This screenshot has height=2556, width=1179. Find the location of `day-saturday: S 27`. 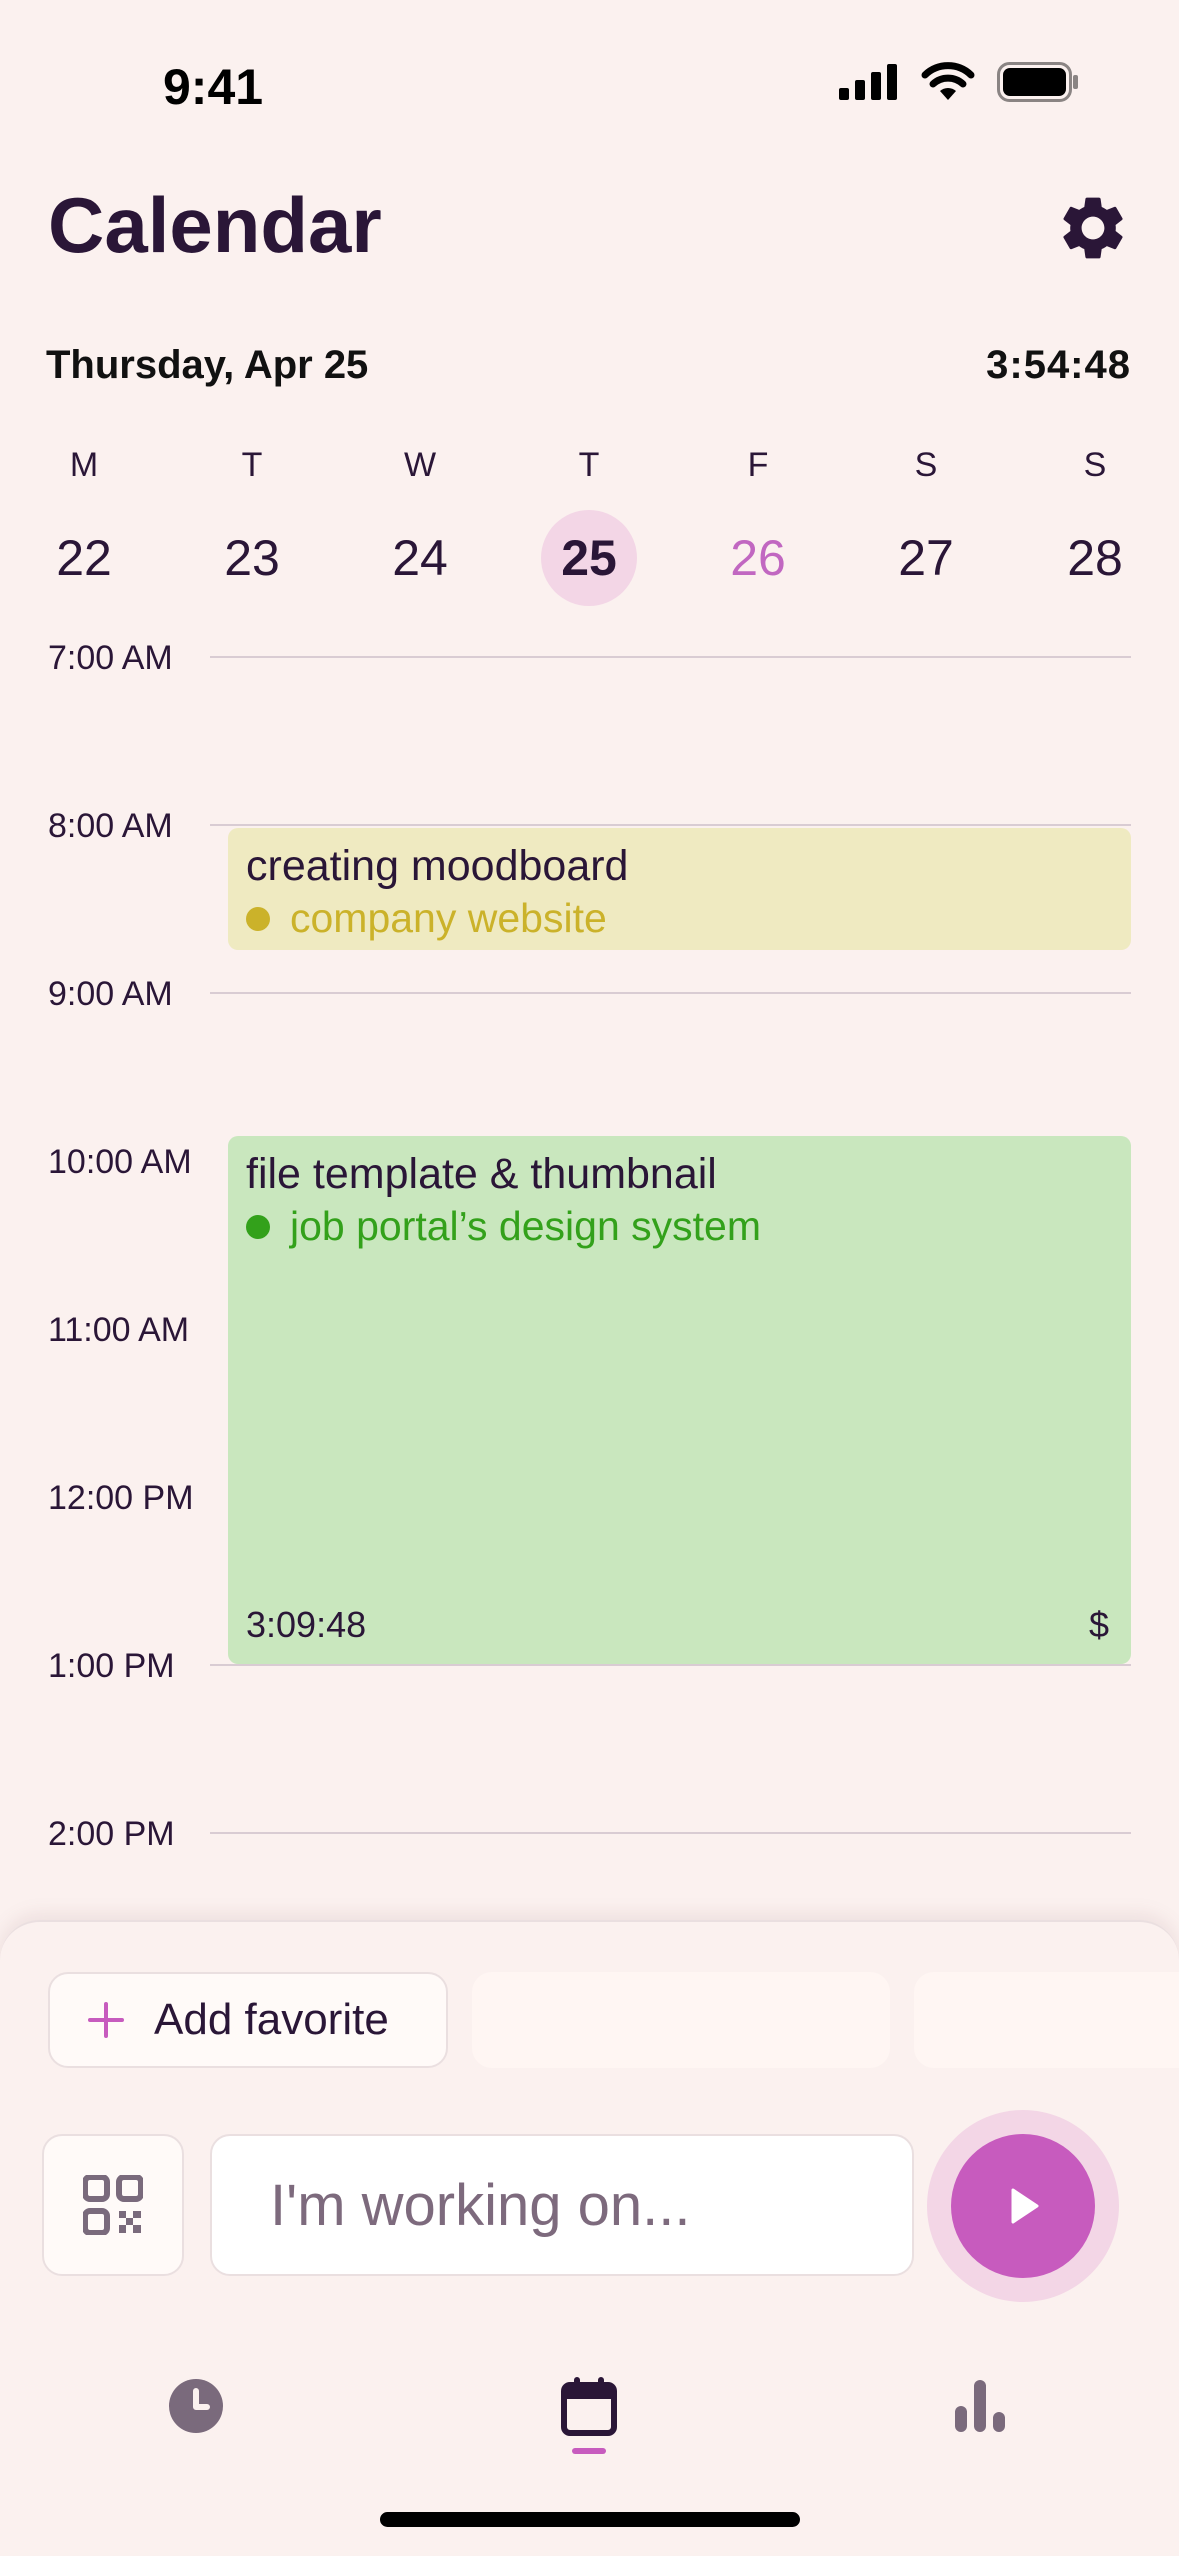

day-saturday: S 27 is located at coordinates (926, 523).